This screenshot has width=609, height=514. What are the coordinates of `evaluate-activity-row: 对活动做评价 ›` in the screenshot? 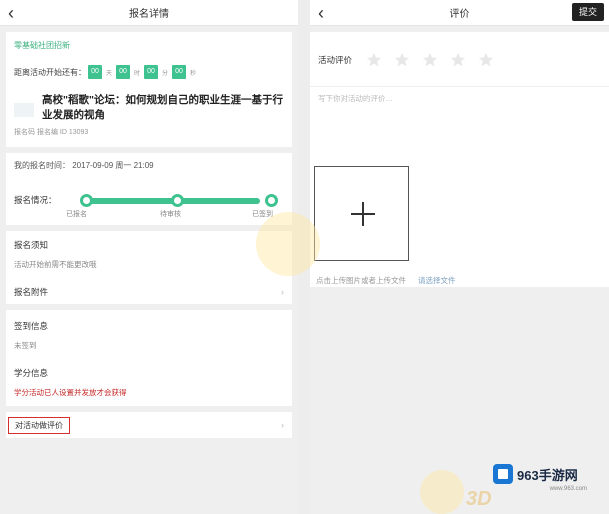 It's located at (149, 425).